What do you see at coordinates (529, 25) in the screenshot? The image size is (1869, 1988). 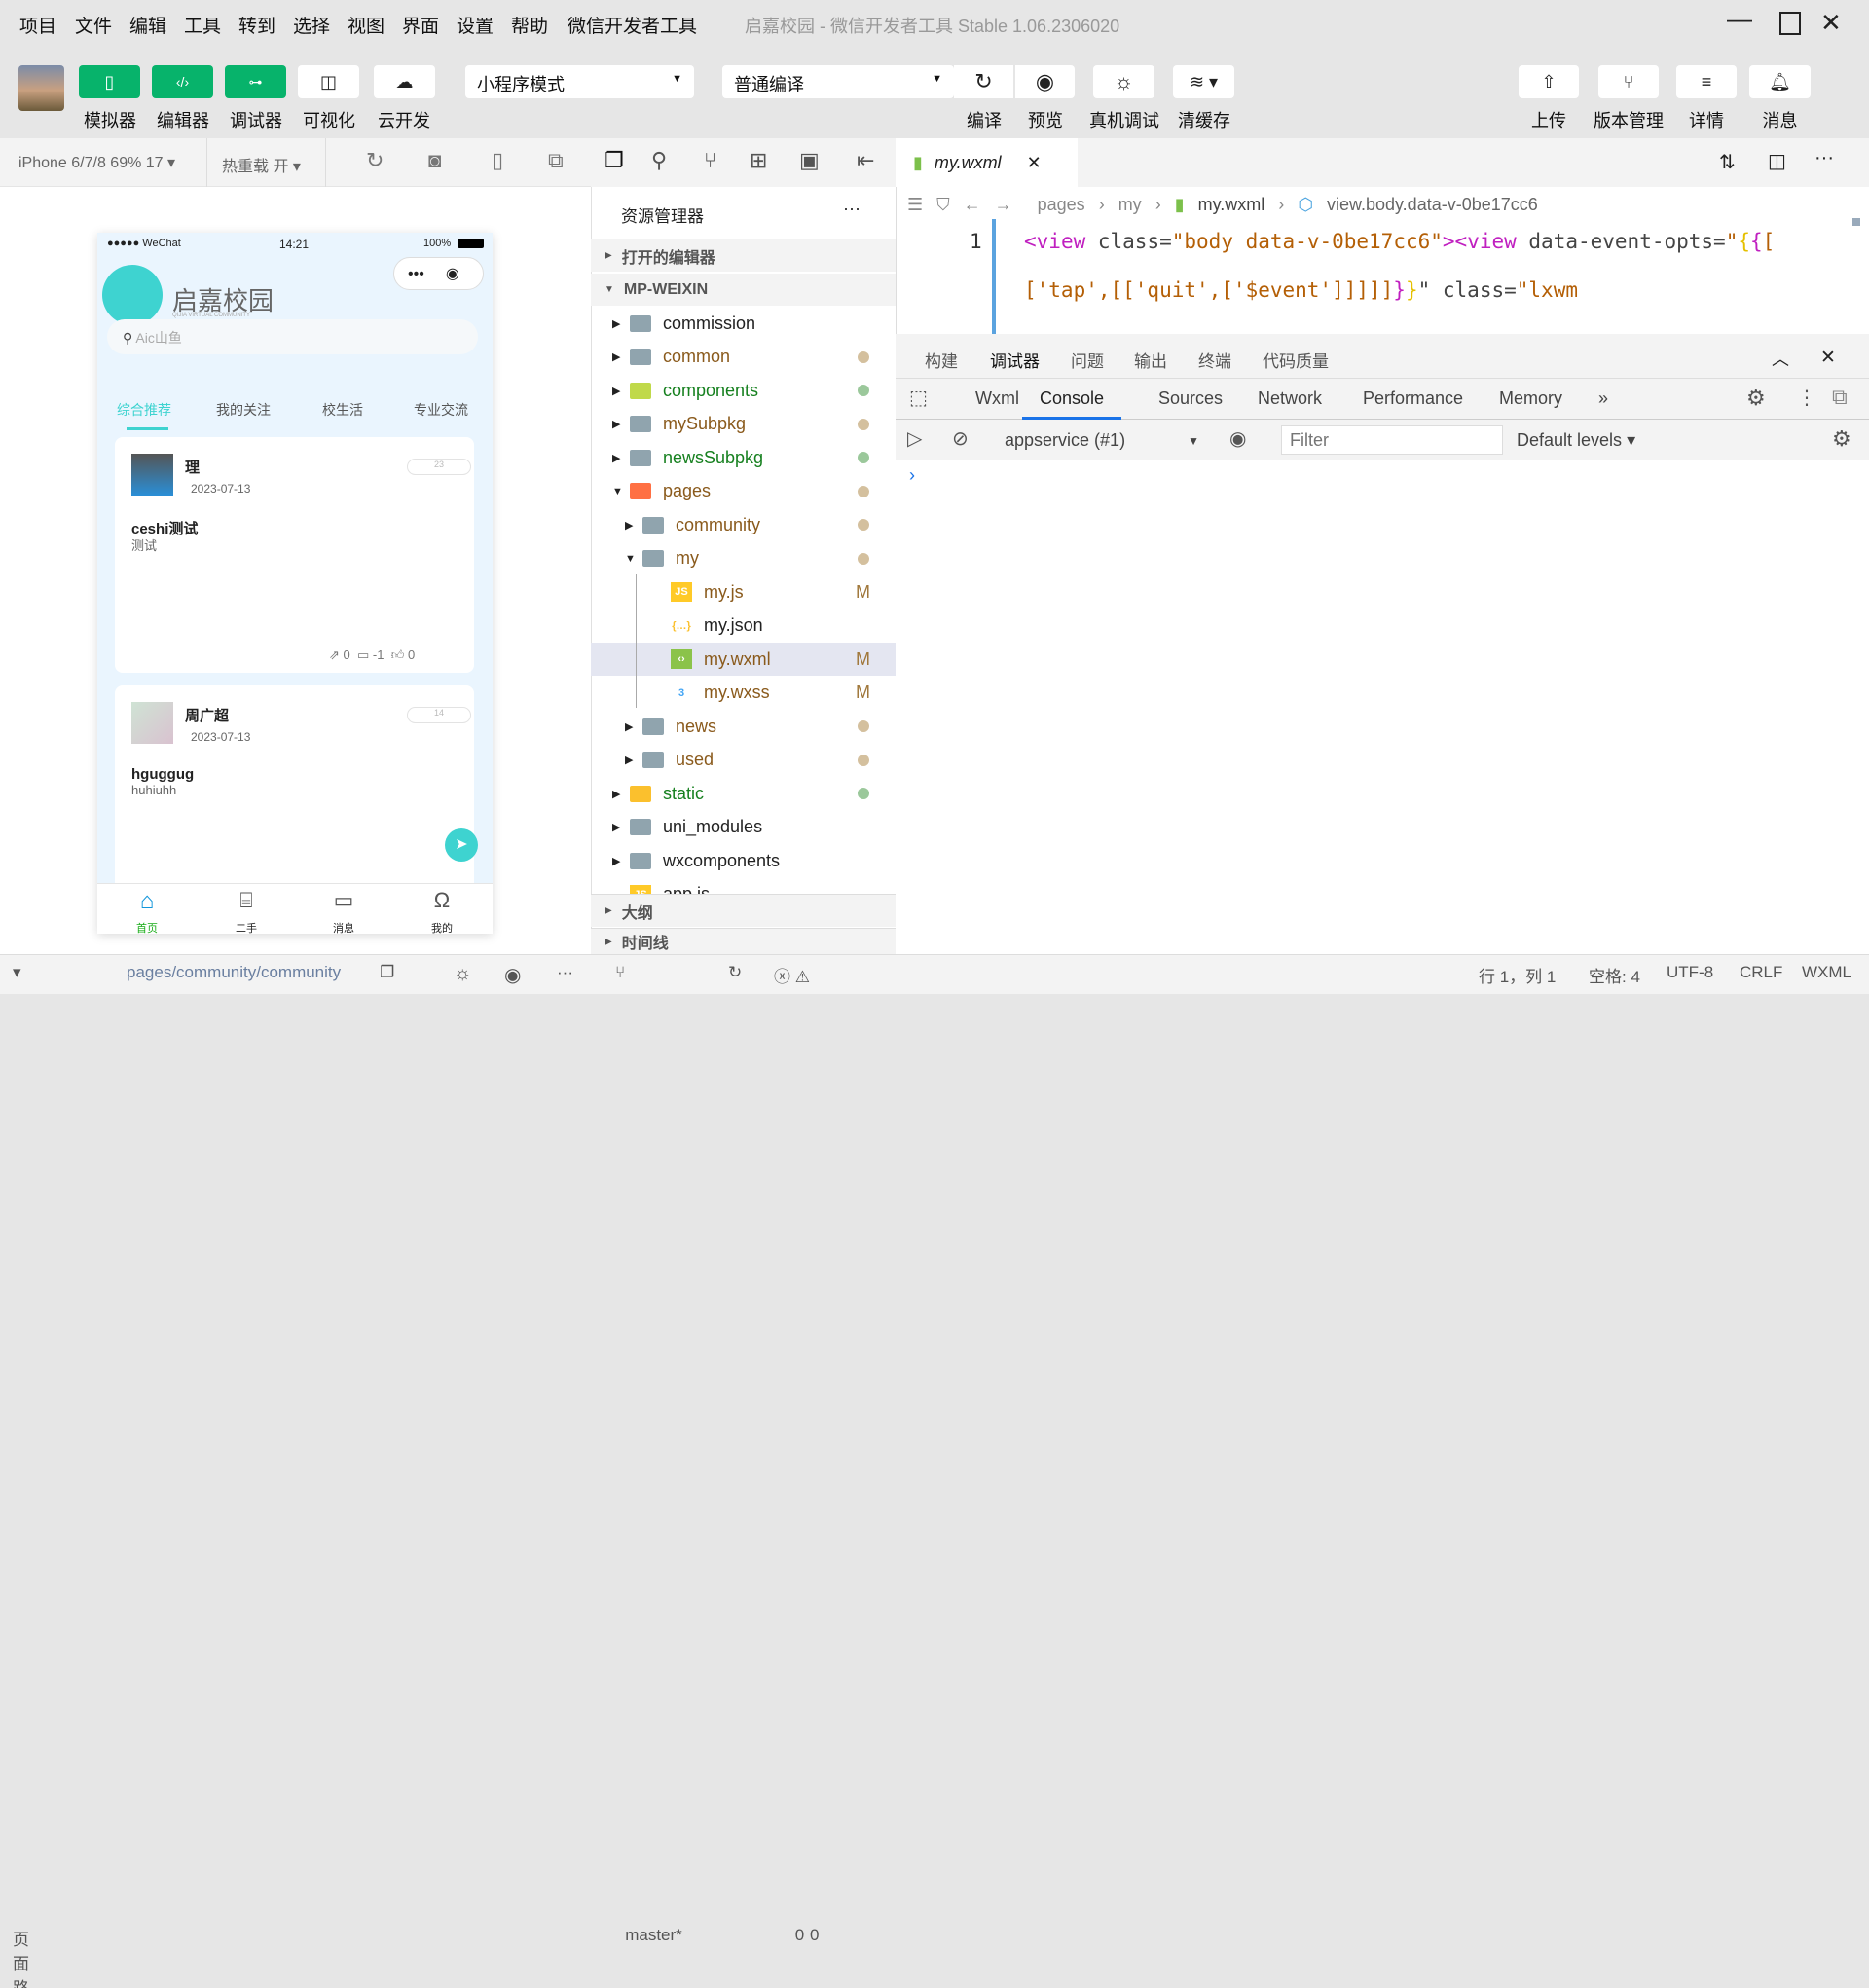 I see `menu-help: 帮助` at bounding box center [529, 25].